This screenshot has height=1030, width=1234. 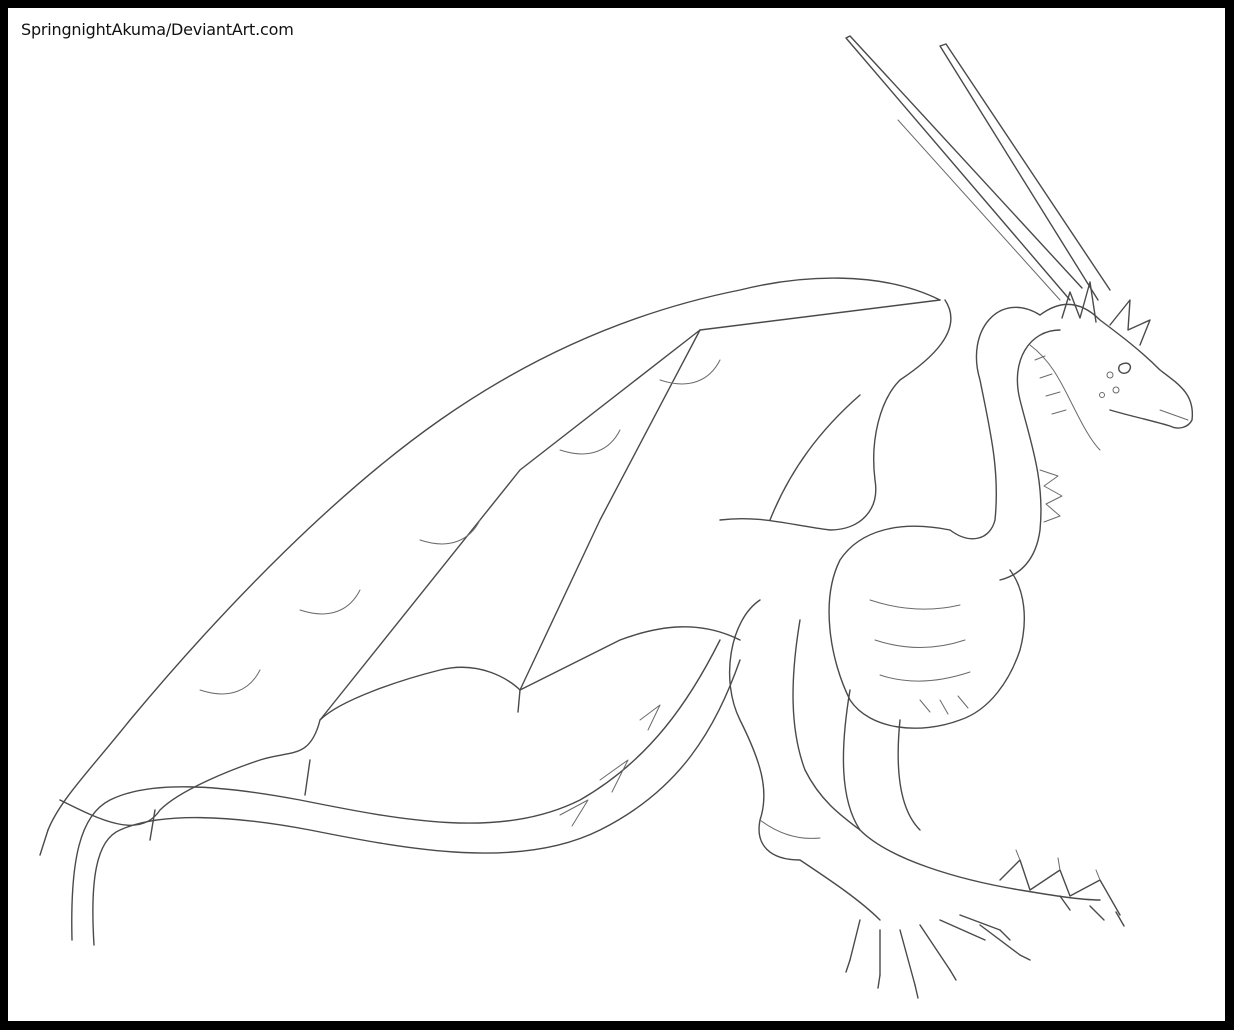 I want to click on dragon-horns, so click(x=978, y=168).